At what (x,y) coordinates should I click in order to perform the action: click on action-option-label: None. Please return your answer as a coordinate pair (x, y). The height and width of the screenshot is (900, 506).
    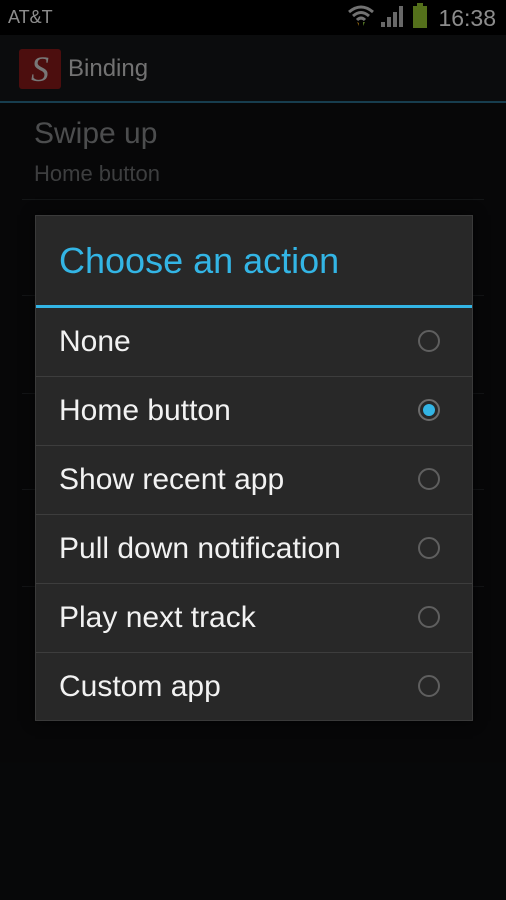
    Looking at the image, I should click on (95, 341).